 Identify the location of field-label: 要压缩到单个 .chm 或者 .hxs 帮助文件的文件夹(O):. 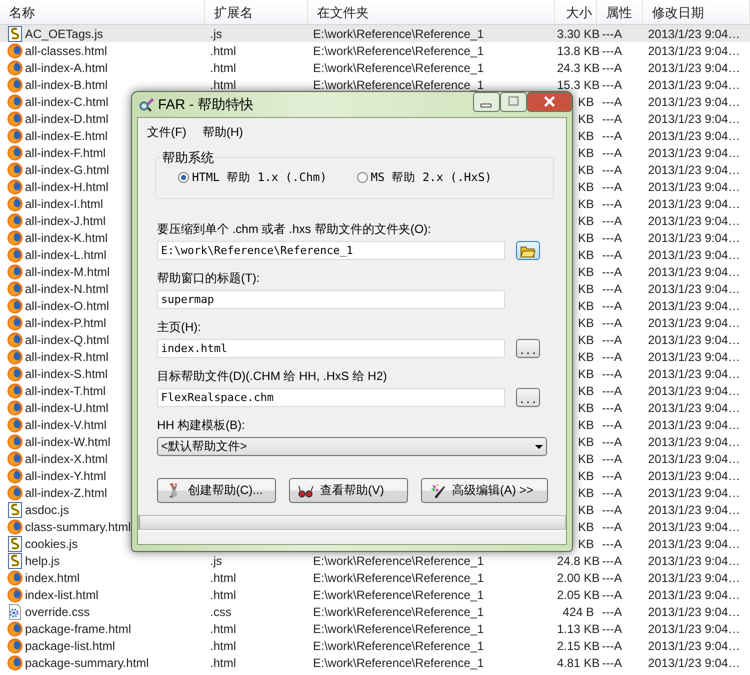
(294, 229).